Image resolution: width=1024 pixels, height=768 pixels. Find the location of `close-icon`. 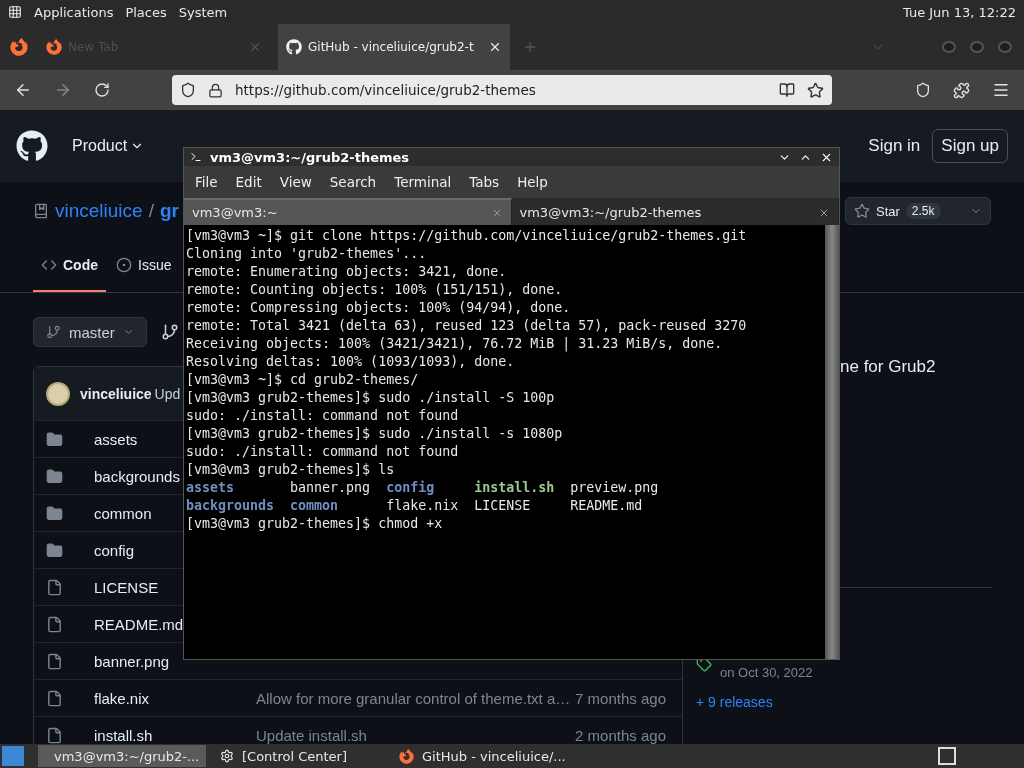

close-icon is located at coordinates (495, 47).